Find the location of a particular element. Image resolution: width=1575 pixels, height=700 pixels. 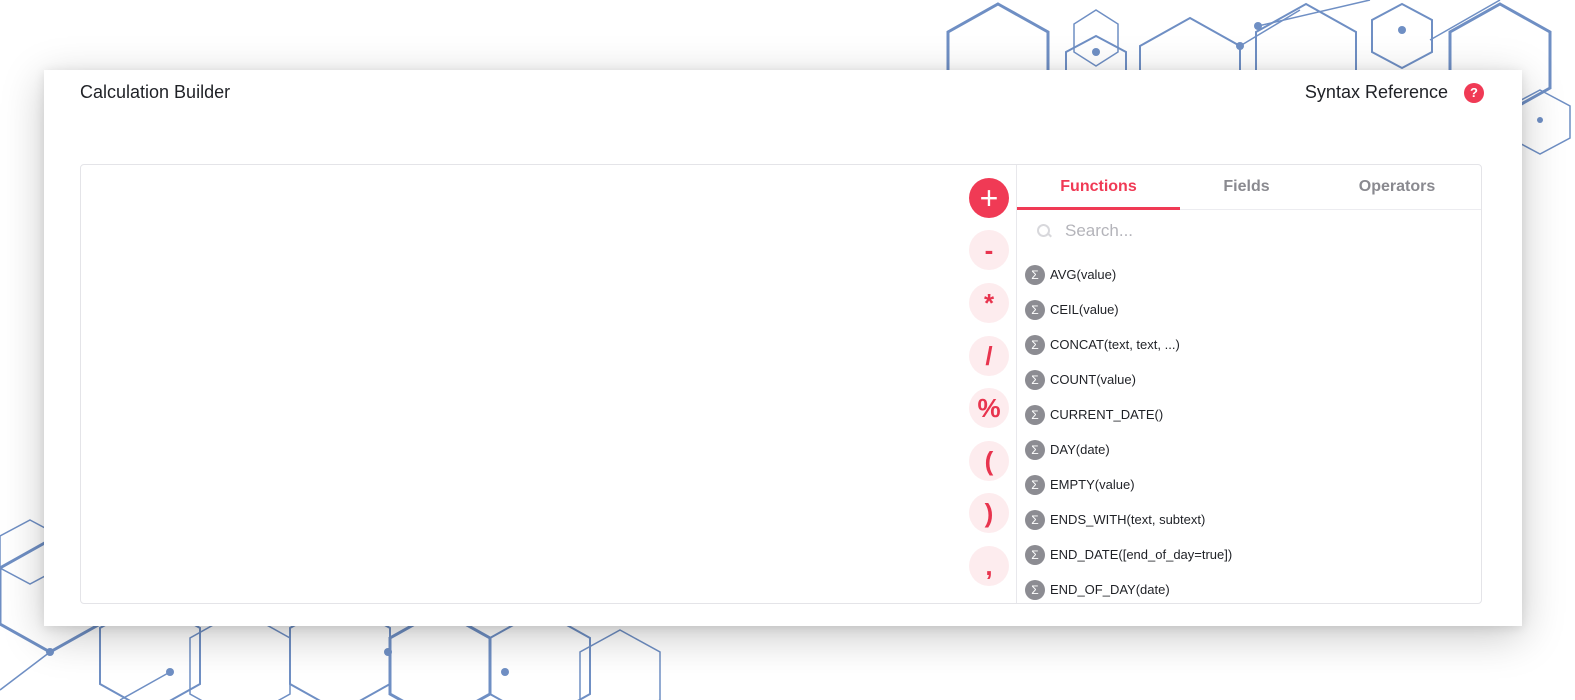

list-item: Σ AVG(value) is located at coordinates (1250, 274).